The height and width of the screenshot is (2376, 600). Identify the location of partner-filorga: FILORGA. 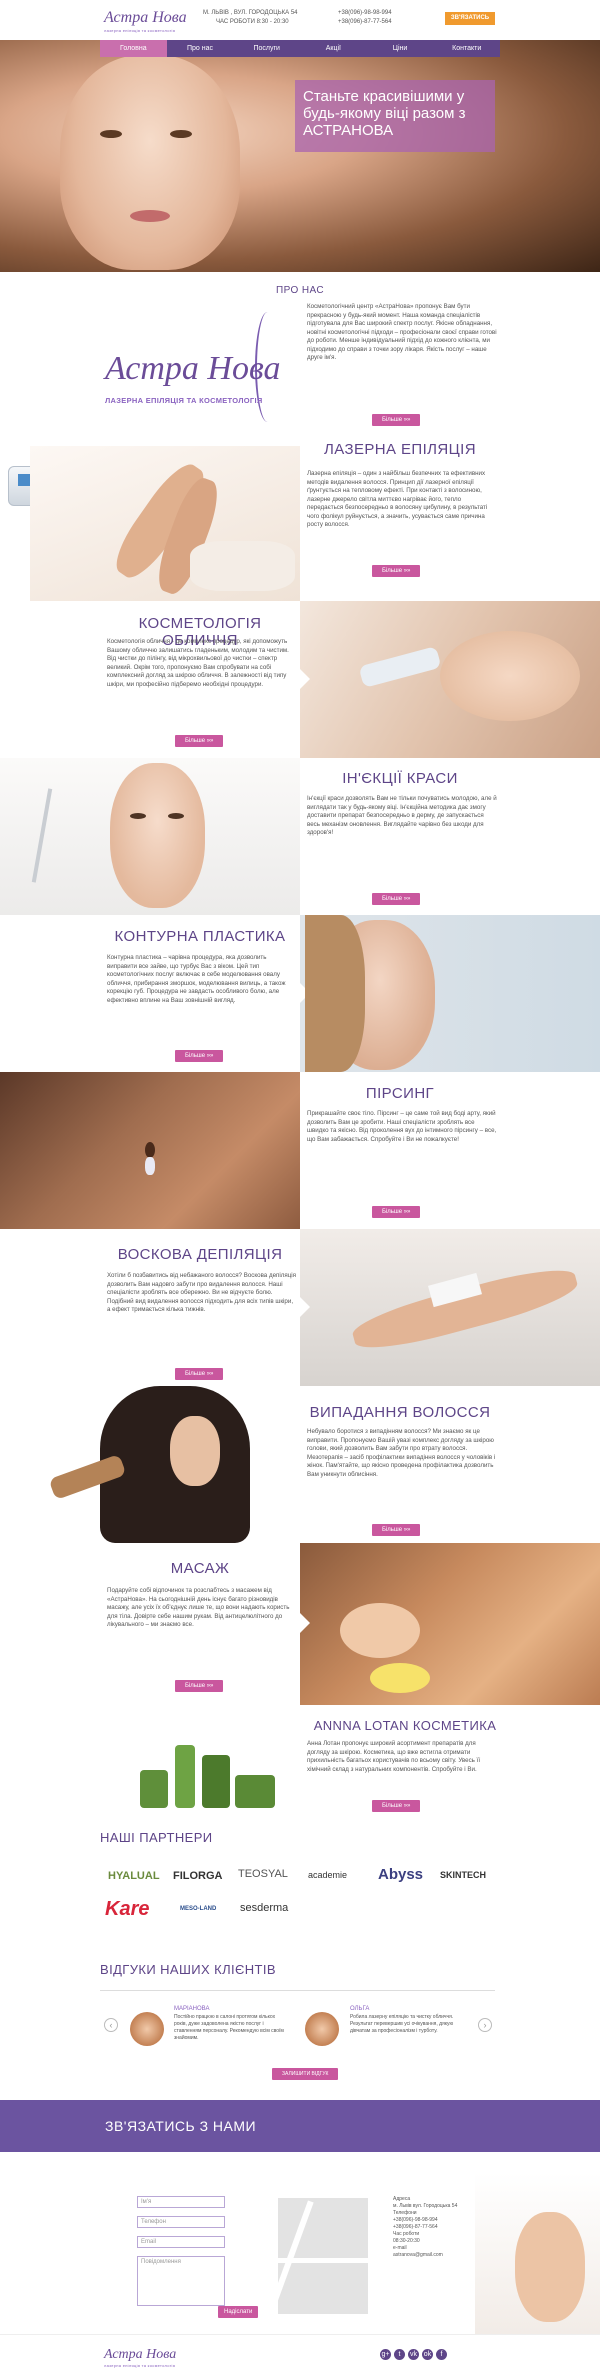
(198, 1876).